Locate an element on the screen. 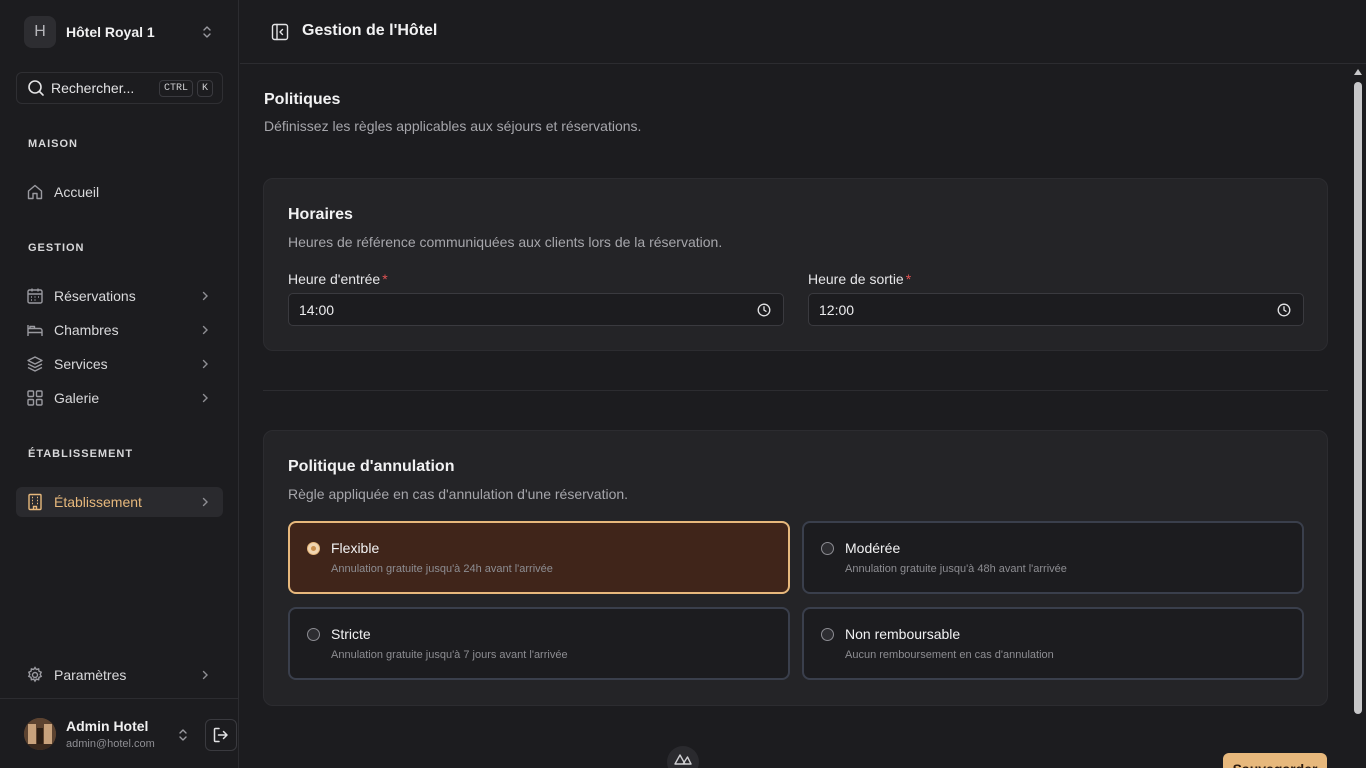 This screenshot has height=768, width=1366. hotel-switcher: H Hôtel Royal 1 is located at coordinates (119, 32).